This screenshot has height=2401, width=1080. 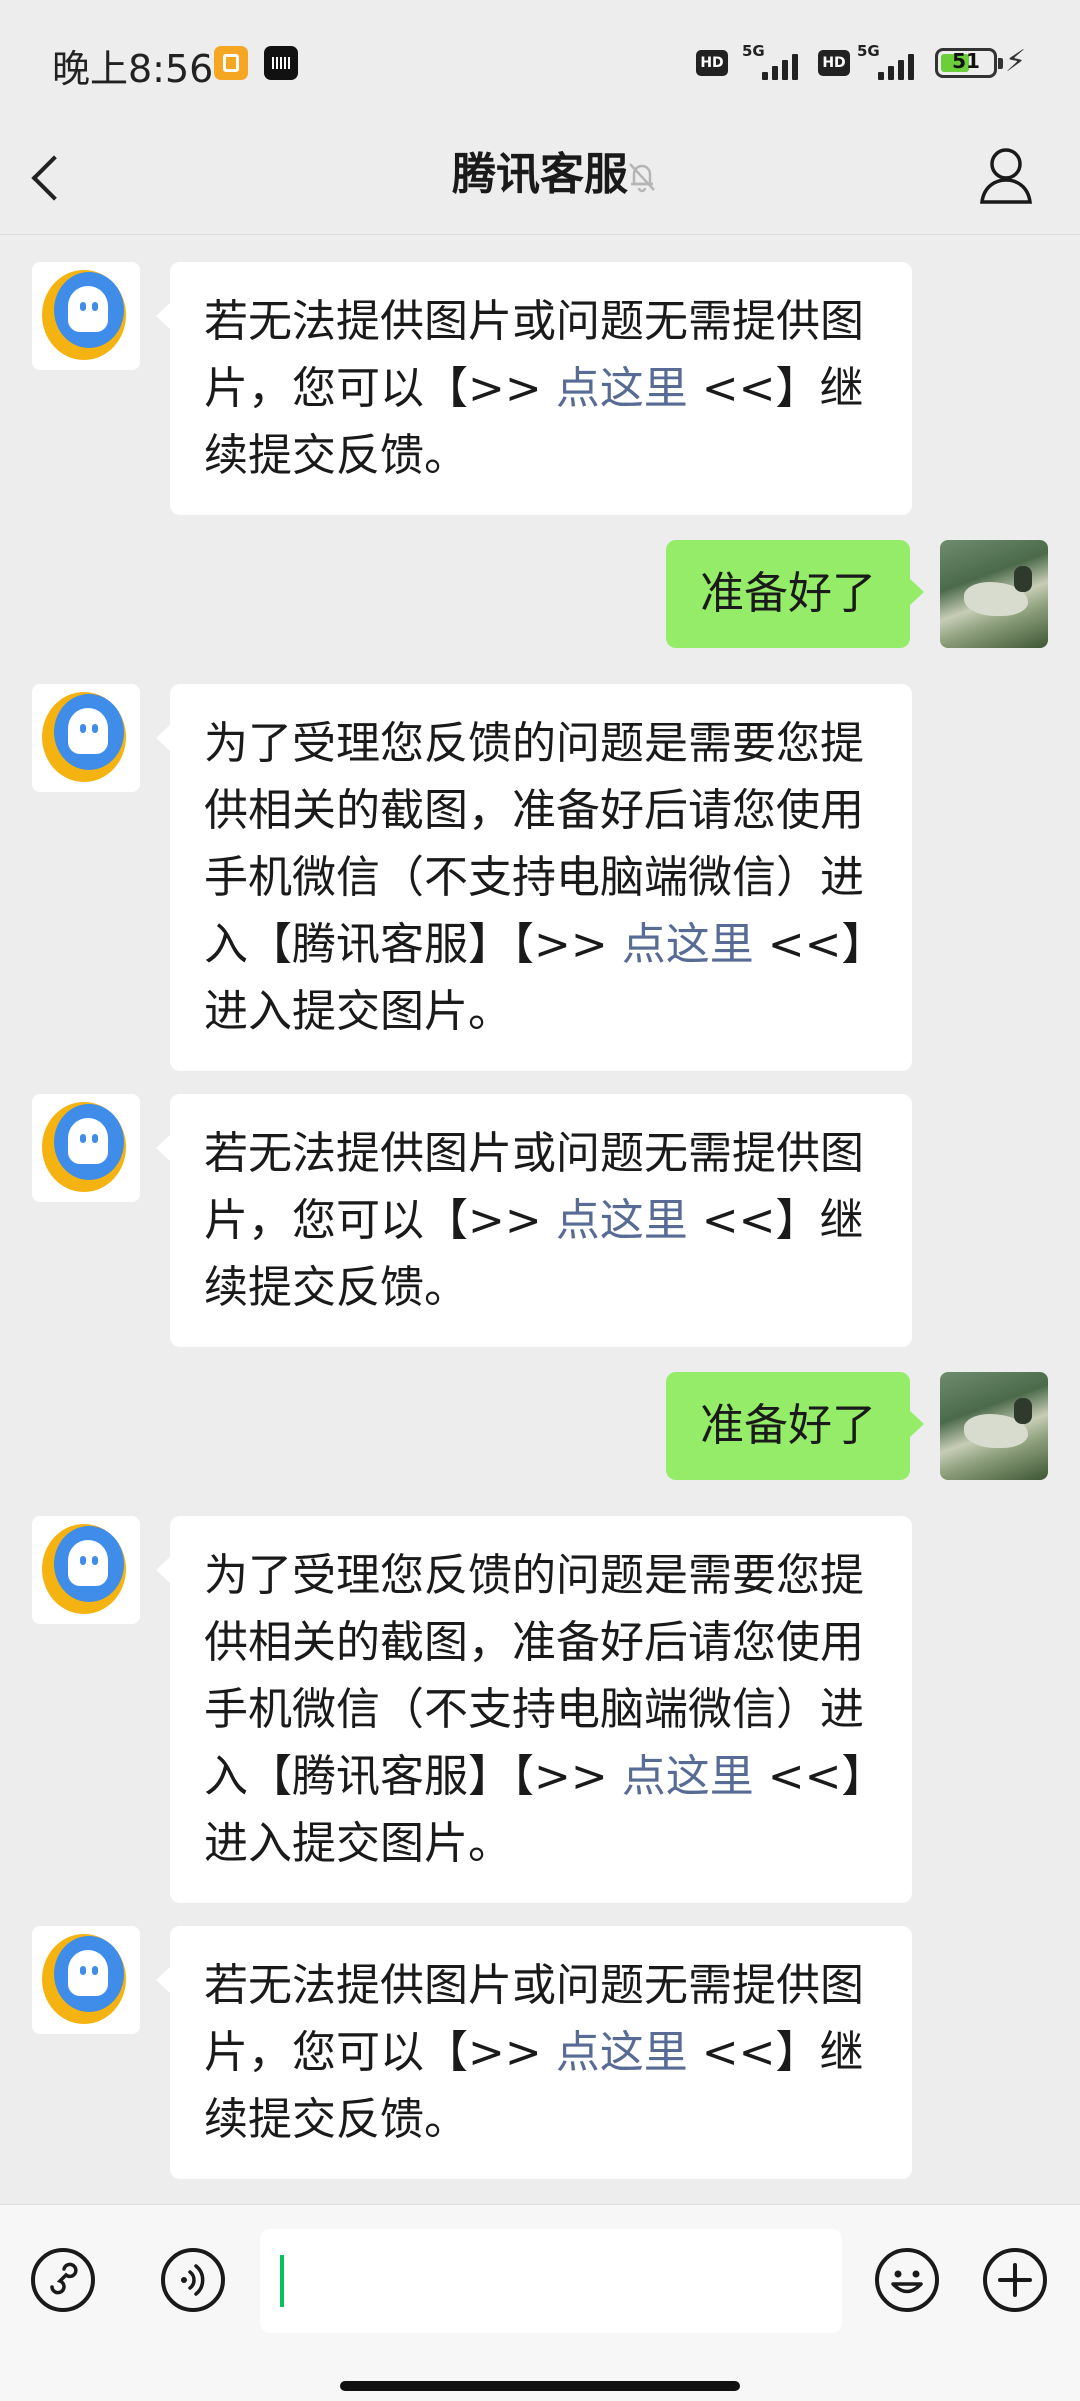 I want to click on input-bar, so click(x=540, y=2302).